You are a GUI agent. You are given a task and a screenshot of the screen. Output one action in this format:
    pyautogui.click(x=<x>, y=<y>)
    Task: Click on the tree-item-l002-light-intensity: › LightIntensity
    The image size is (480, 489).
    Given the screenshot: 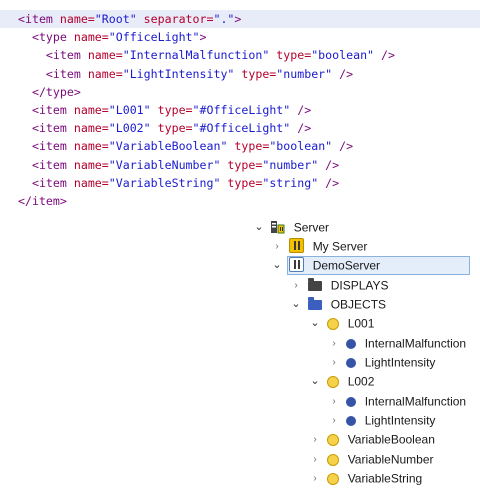 What is the action you would take?
    pyautogui.click(x=381, y=420)
    